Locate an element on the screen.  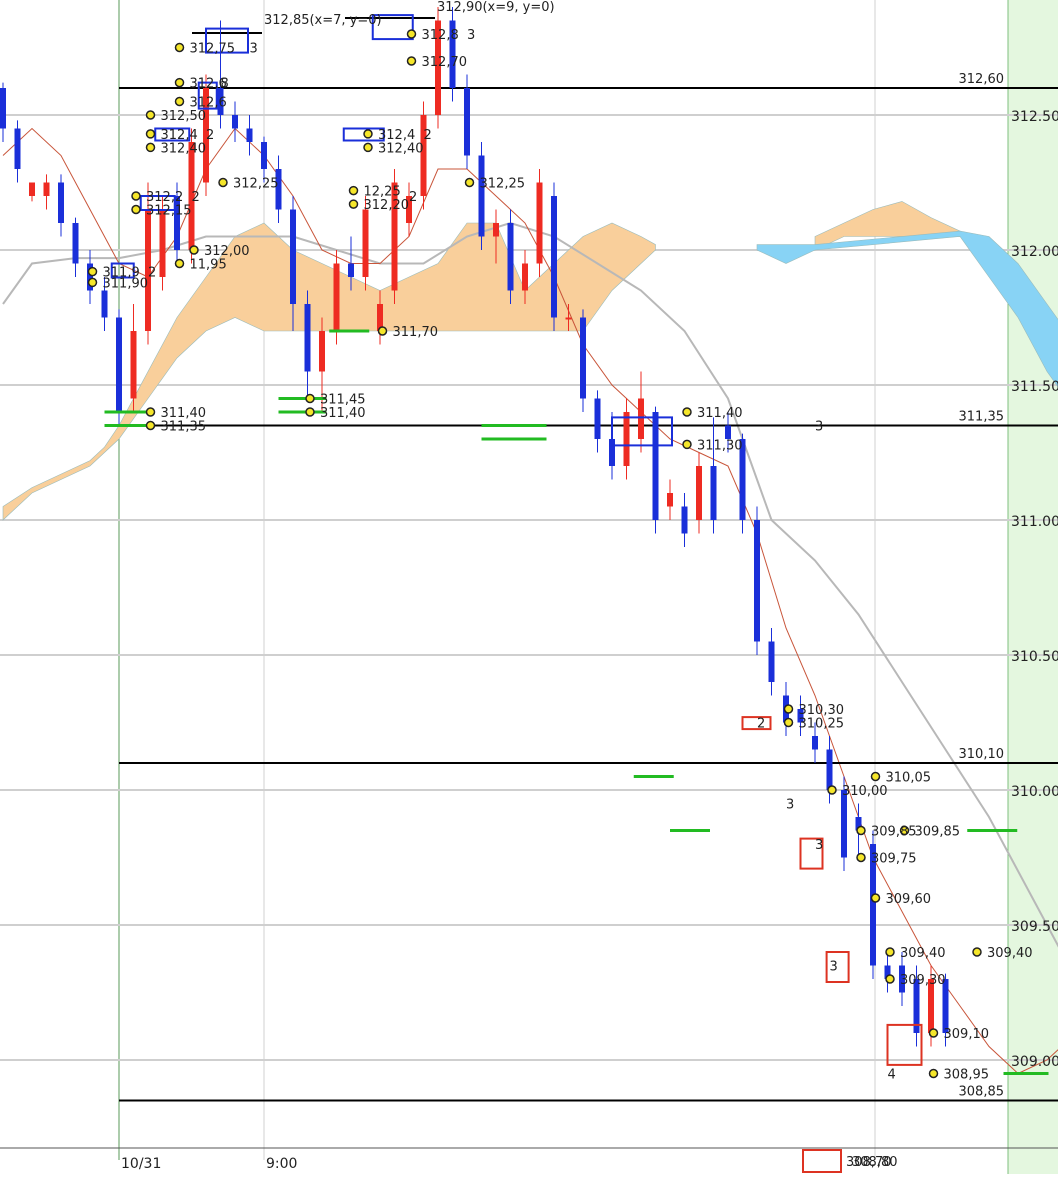
bottom-annotation: 308,80 is located at coordinates (875, 1162).